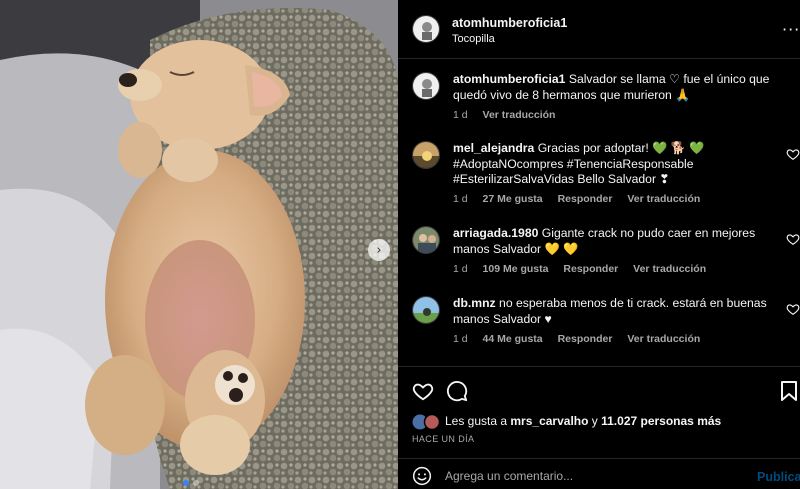  I want to click on comment-like-count: 27 Me gusta, so click(513, 199).